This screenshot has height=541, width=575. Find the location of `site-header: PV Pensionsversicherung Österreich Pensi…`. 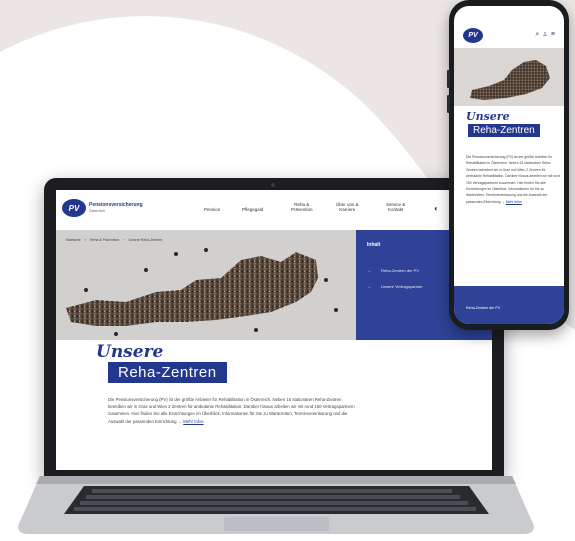

site-header: PV Pensionsversicherung Österreich Pensi… is located at coordinates (274, 210).